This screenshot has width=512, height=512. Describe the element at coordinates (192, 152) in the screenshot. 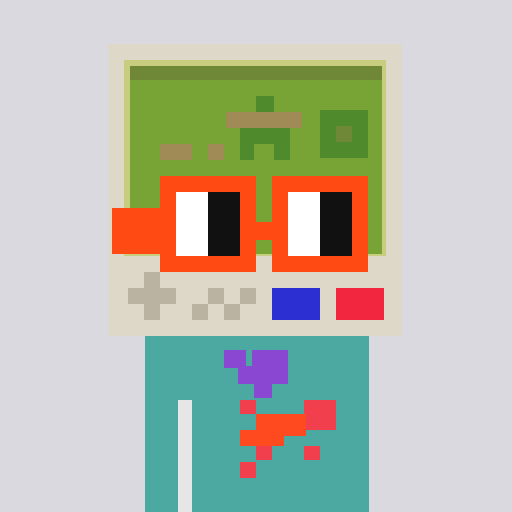

I see `screen-marks` at that location.